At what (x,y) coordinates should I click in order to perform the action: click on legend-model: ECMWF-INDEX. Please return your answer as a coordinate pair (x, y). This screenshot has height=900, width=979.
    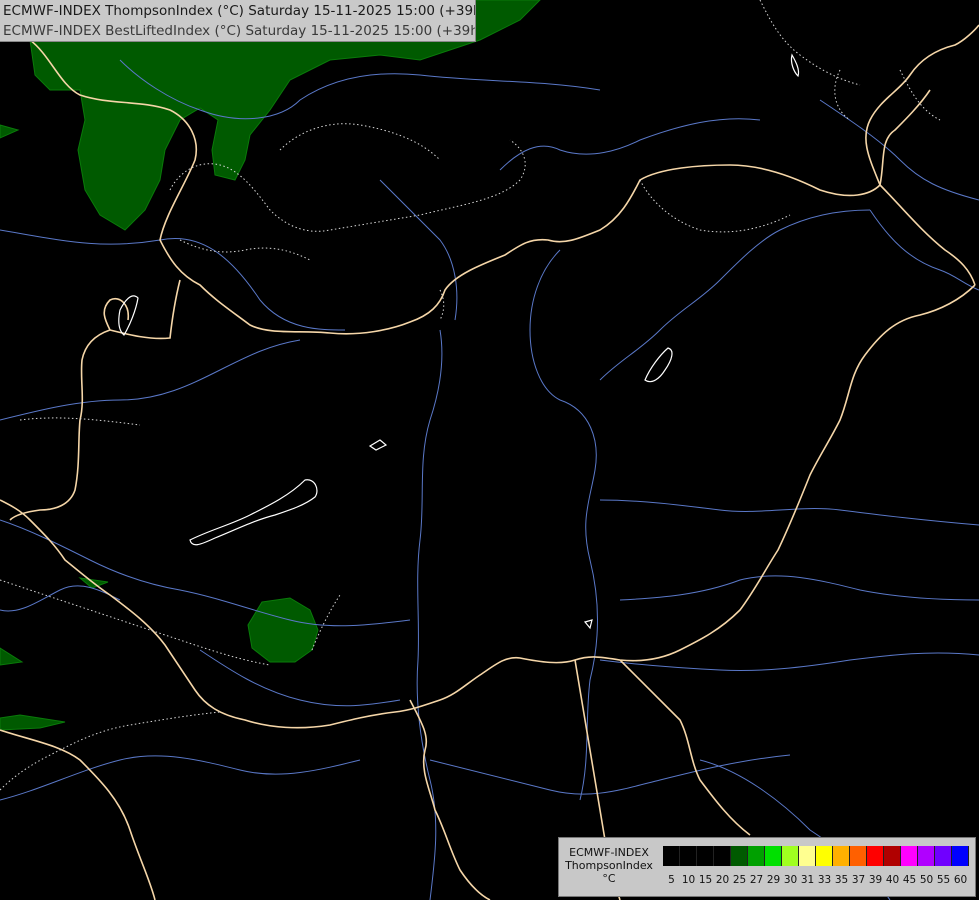
    Looking at the image, I should click on (609, 852).